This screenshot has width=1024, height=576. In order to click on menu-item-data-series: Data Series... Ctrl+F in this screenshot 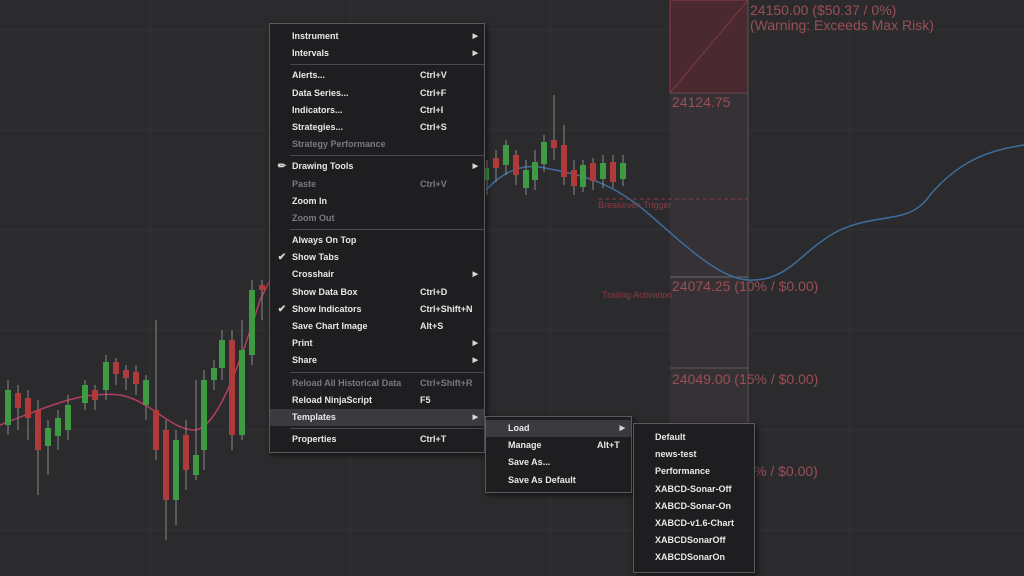, I will do `click(377, 93)`.